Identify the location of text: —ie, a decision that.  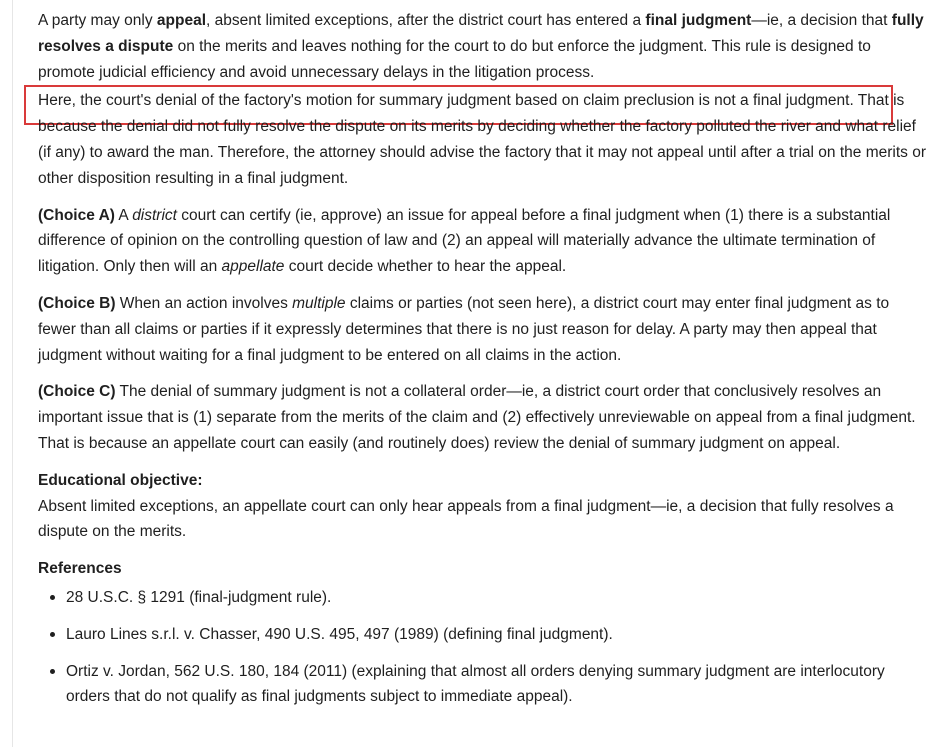
(821, 20).